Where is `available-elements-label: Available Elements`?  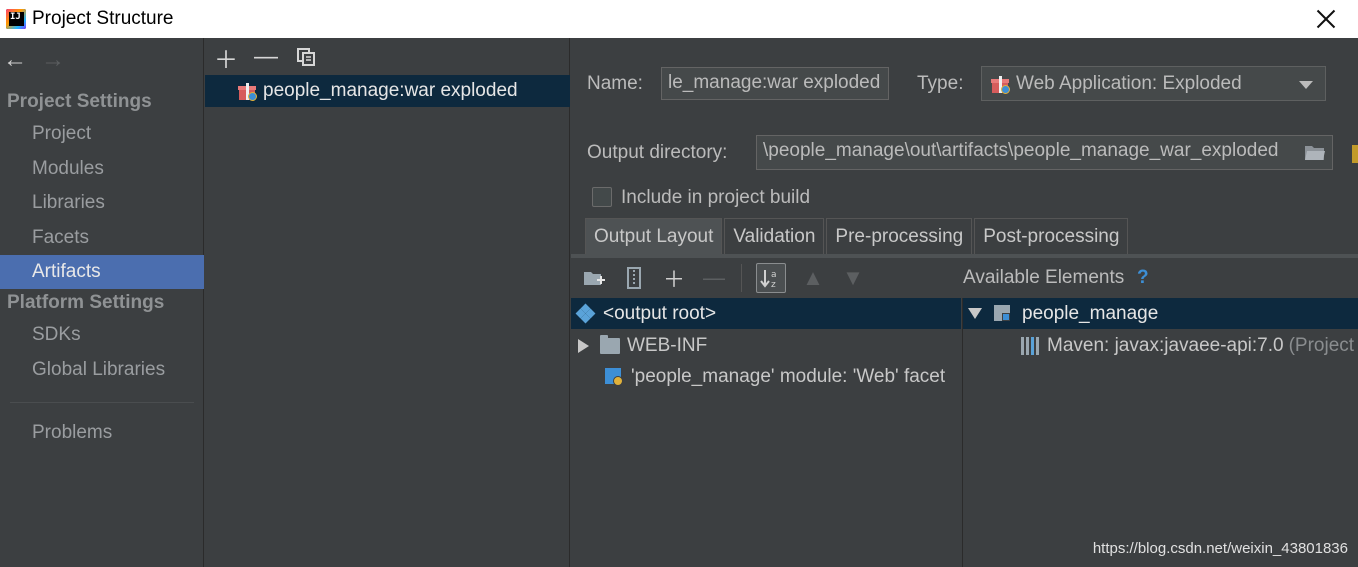 available-elements-label: Available Elements is located at coordinates (1044, 277).